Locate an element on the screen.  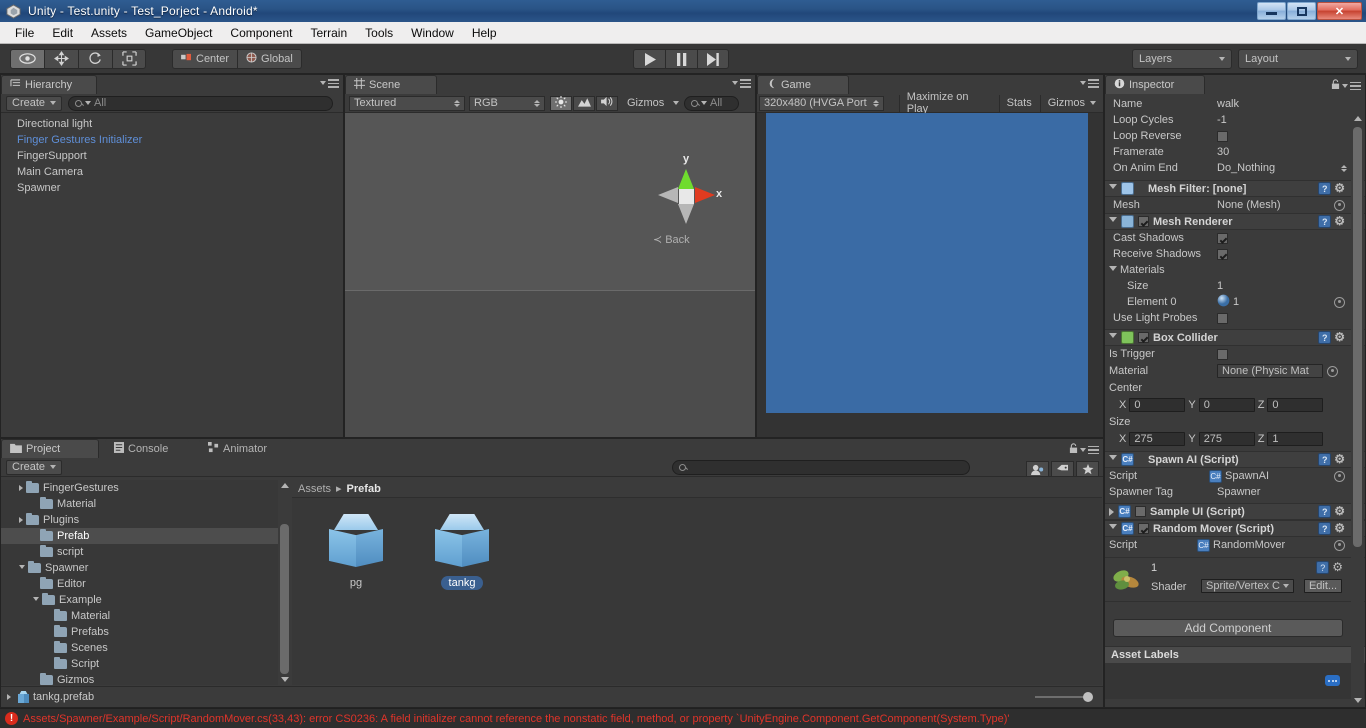
layout-dropdown: Layout is located at coordinates (1298, 59).